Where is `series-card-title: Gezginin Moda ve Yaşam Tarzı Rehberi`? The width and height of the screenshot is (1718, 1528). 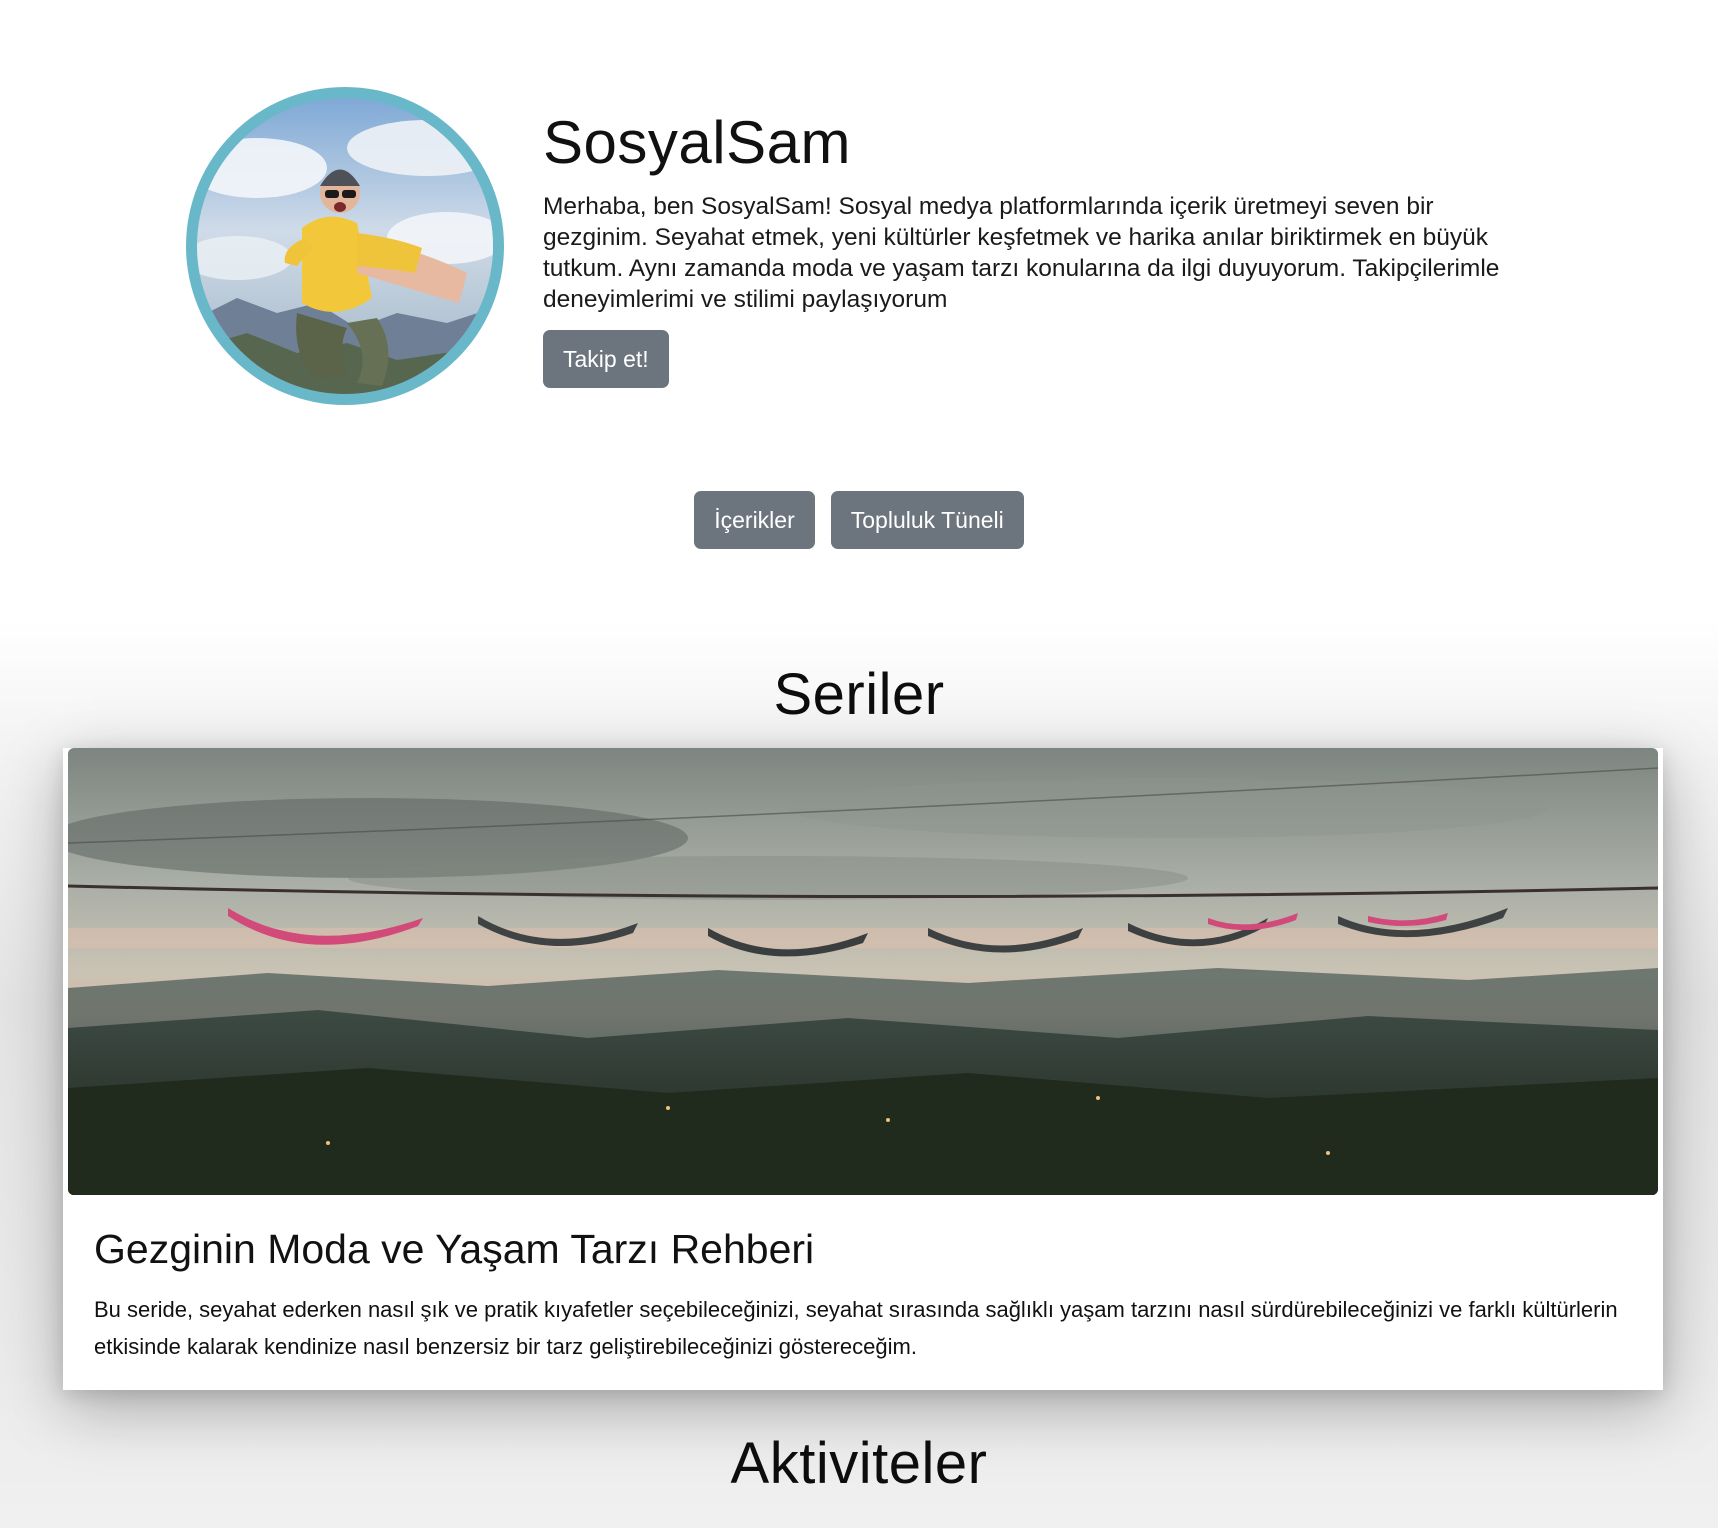
series-card-title: Gezginin Moda ve Yaşam Tarzı Rehberi is located at coordinates (866, 1249).